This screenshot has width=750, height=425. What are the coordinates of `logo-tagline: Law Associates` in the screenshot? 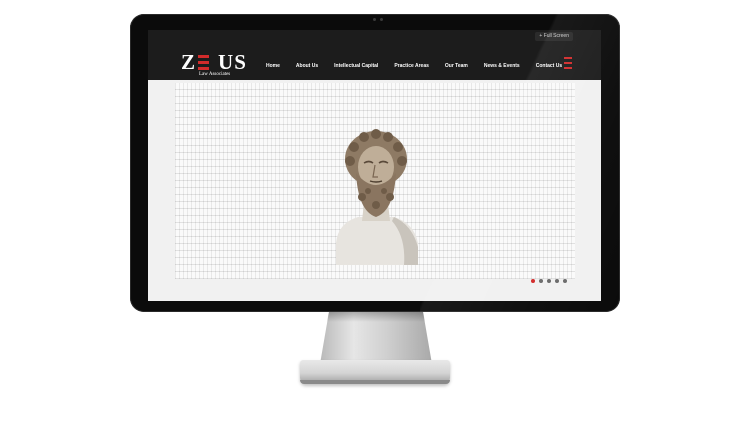 It's located at (215, 74).